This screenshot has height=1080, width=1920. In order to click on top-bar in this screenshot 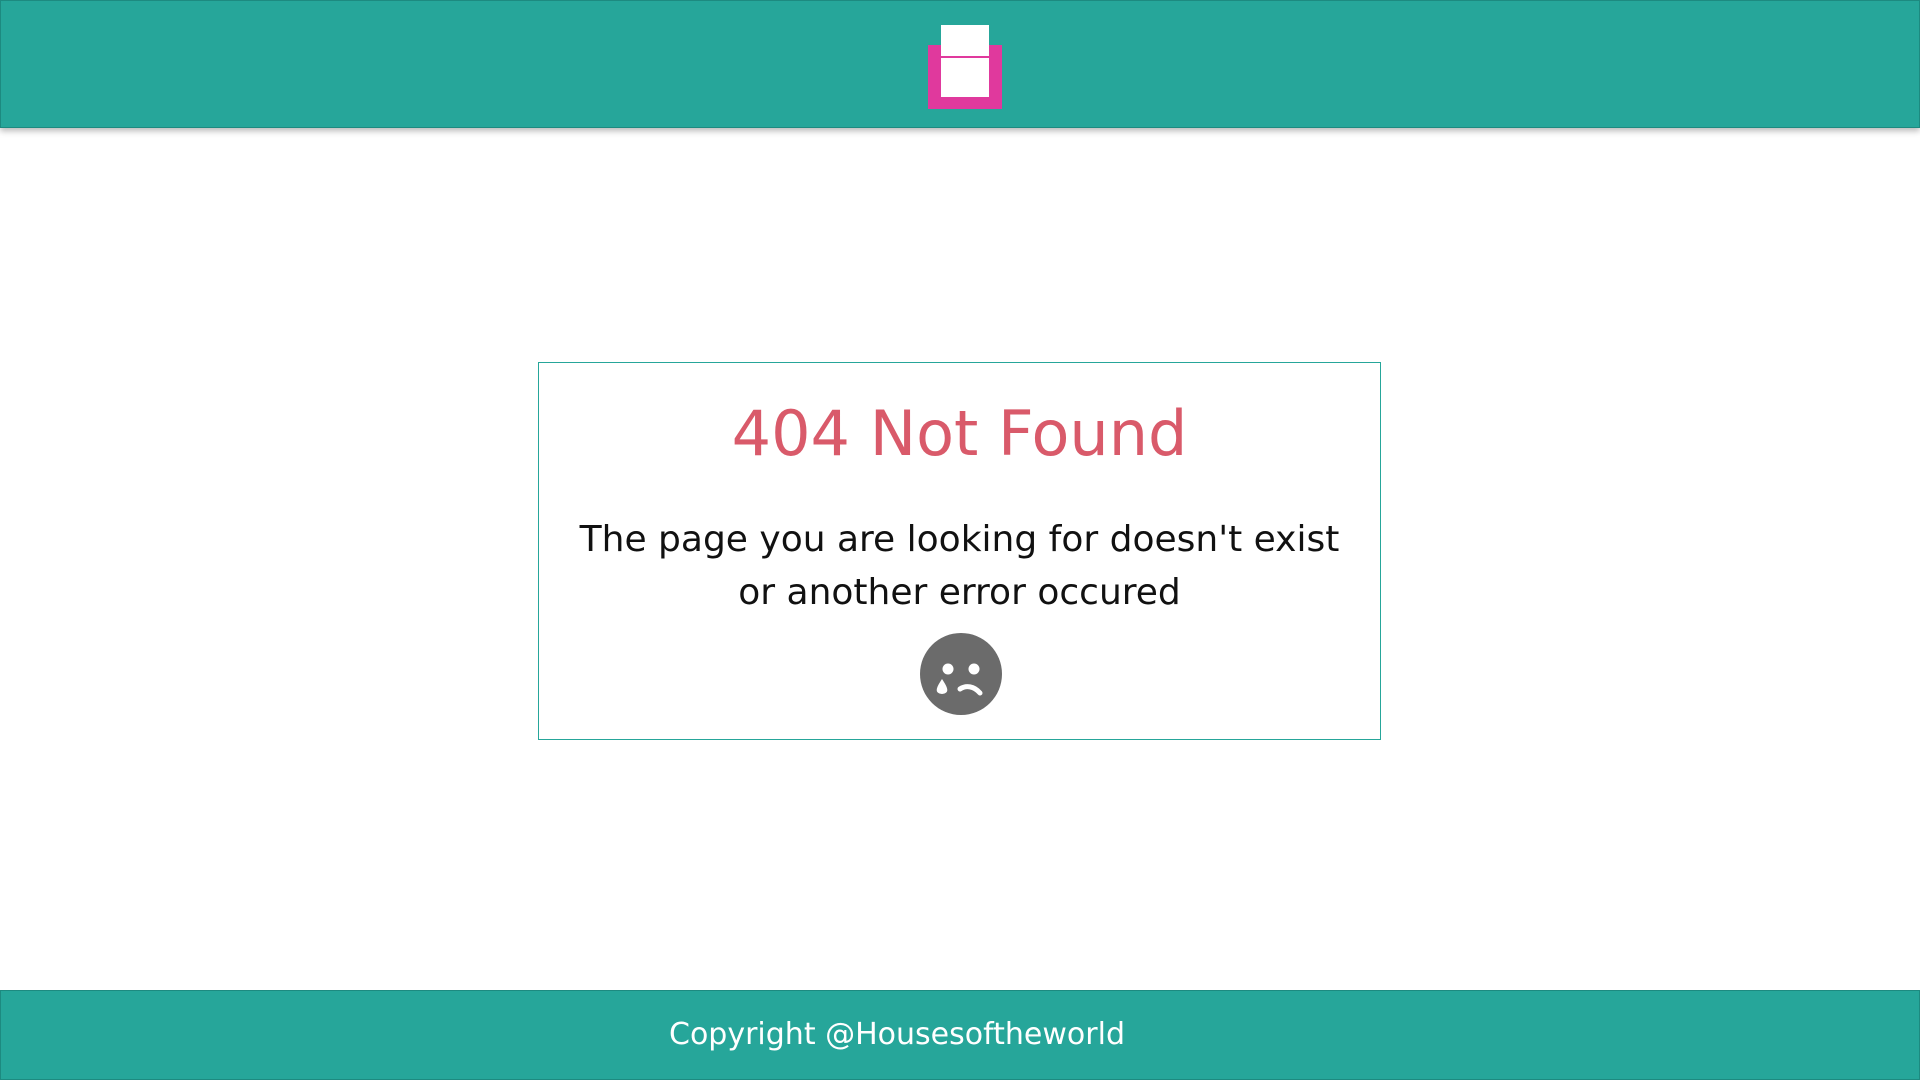, I will do `click(960, 64)`.